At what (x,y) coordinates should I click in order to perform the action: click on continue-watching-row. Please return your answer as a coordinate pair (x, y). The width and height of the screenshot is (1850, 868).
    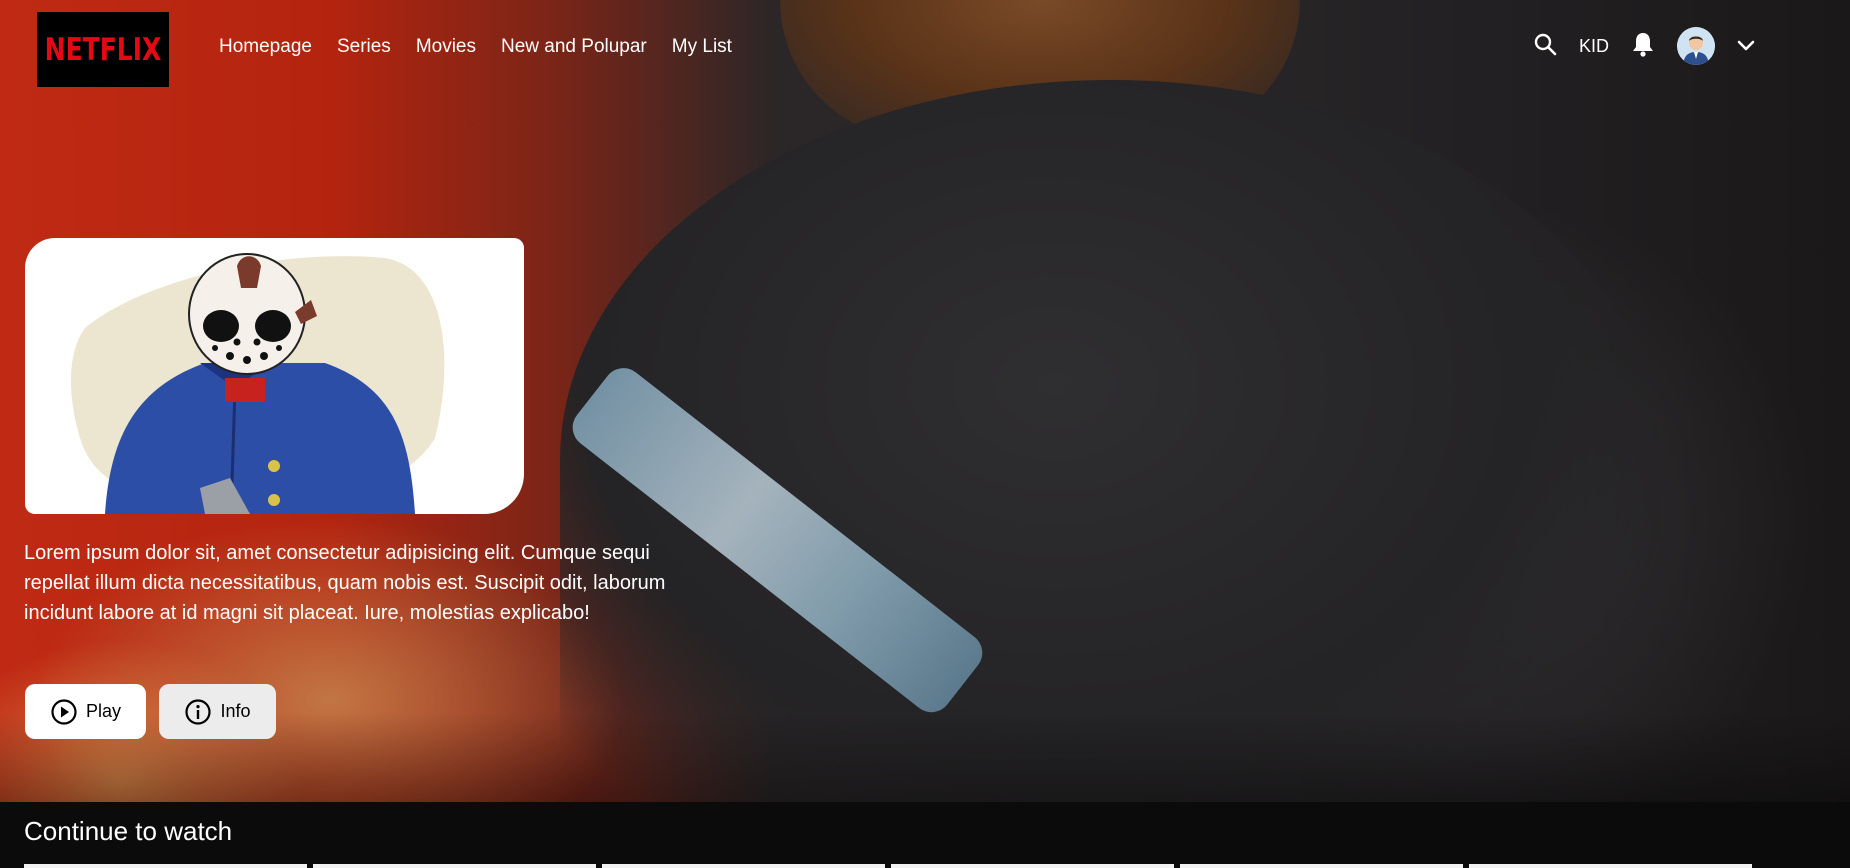
    Looking at the image, I should click on (891, 866).